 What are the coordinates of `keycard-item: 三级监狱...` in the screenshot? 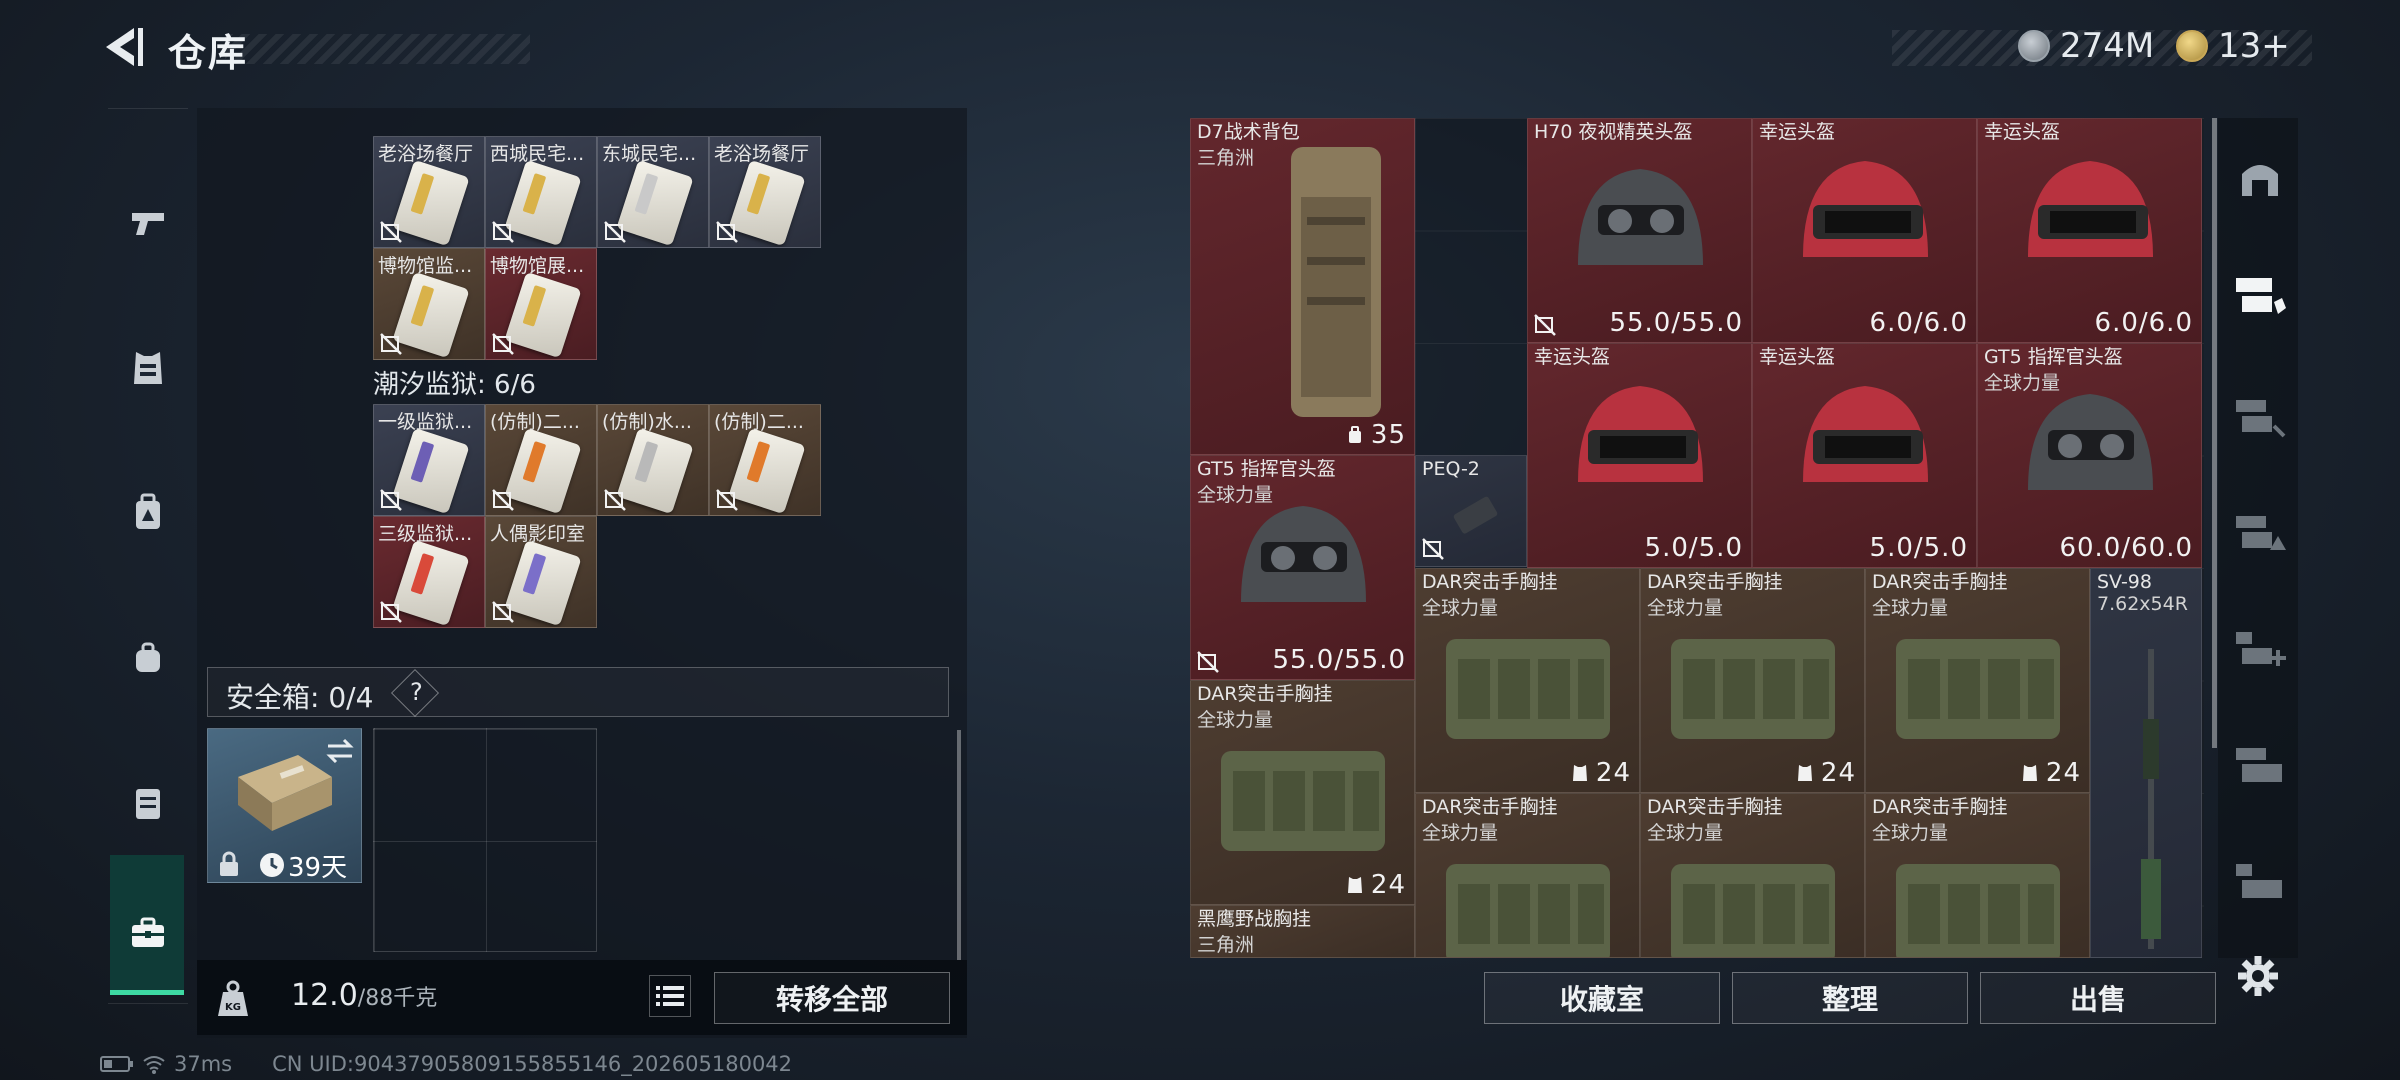 It's located at (429, 572).